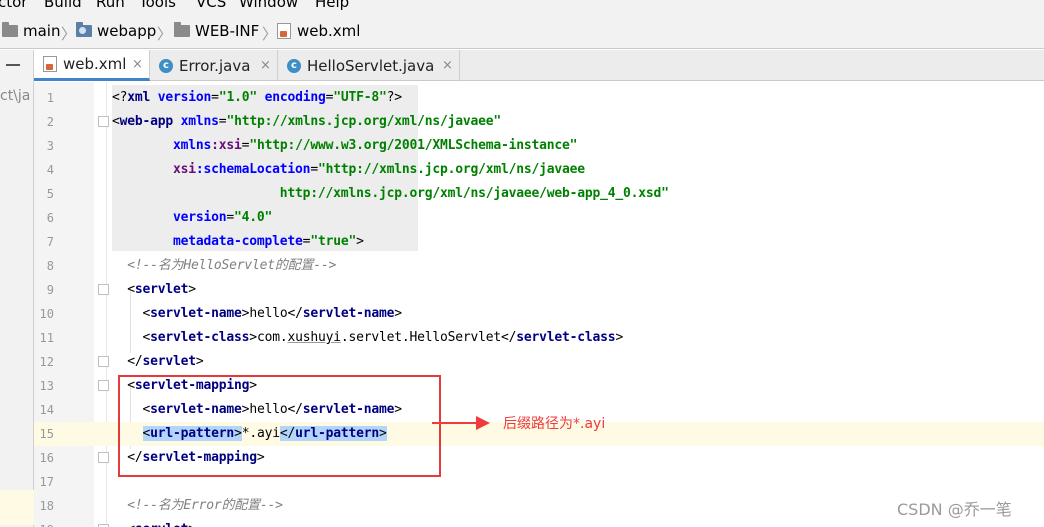 This screenshot has height=527, width=1044. What do you see at coordinates (50, 218) in the screenshot?
I see `line-number: 6` at bounding box center [50, 218].